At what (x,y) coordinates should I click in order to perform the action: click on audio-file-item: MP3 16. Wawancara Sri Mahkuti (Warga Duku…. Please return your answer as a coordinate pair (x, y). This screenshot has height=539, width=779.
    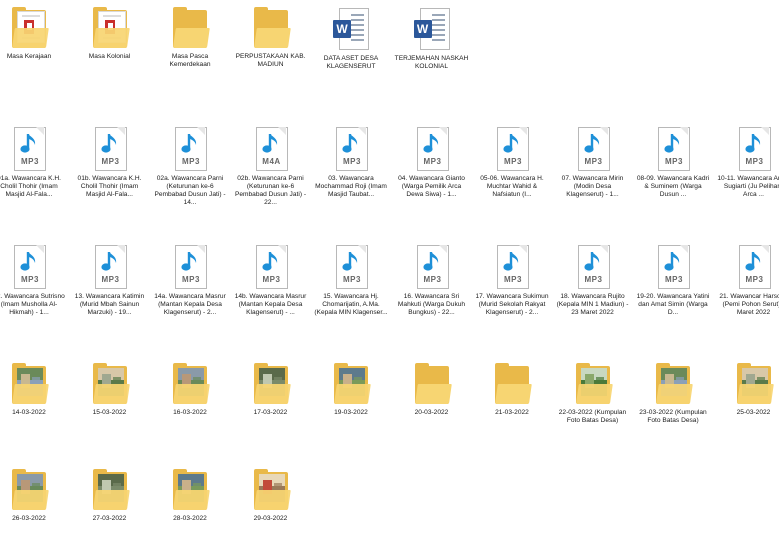
    Looking at the image, I should click on (432, 280).